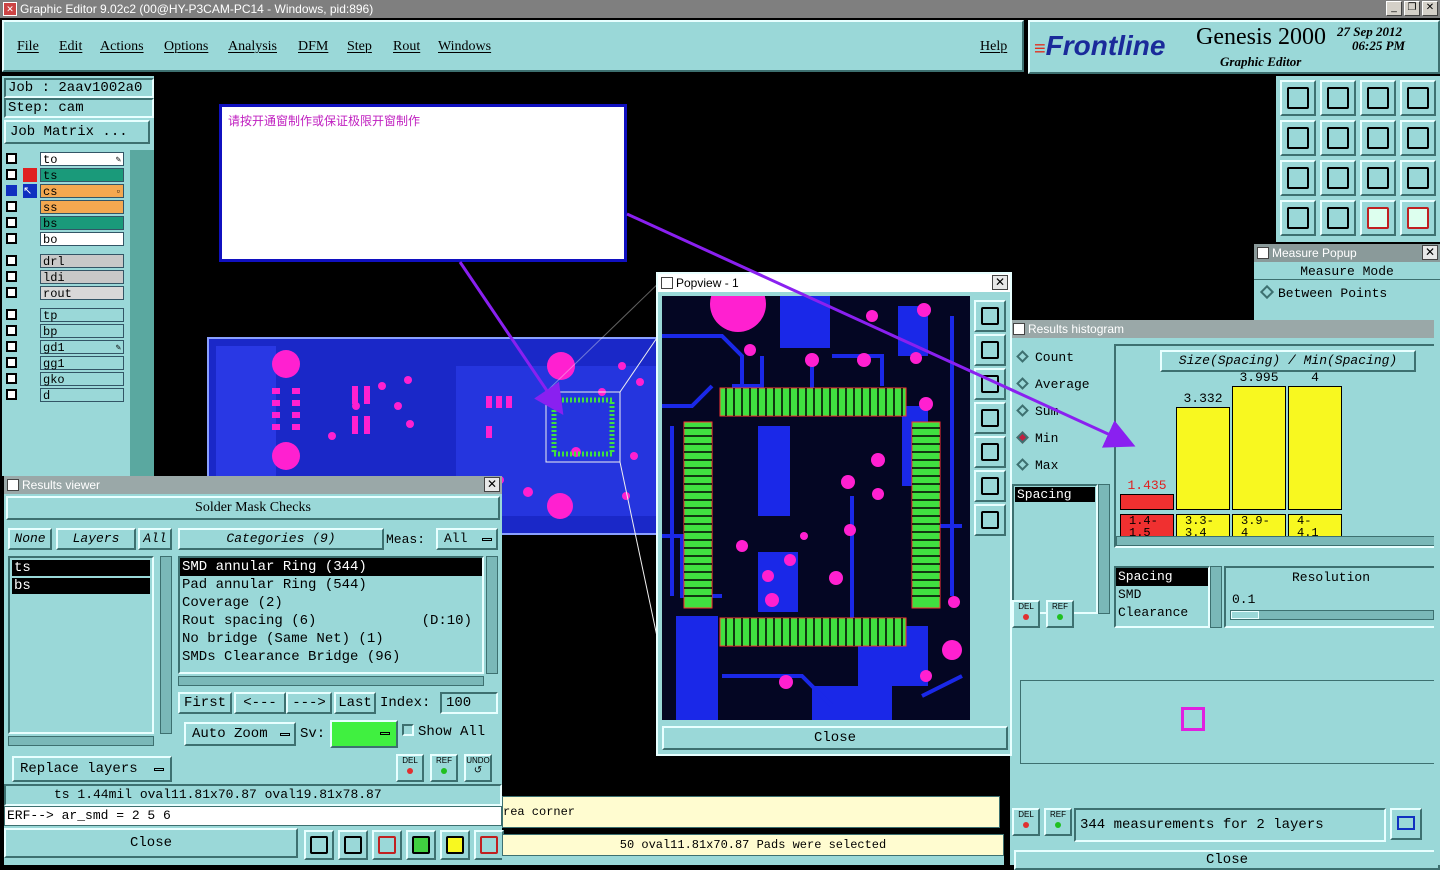 The width and height of the screenshot is (1440, 870). Describe the element at coordinates (205, 703) in the screenshot. I see `first-button: First` at that location.